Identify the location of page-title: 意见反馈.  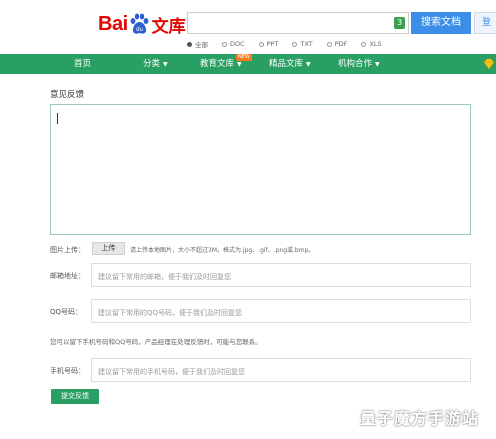
(67, 95).